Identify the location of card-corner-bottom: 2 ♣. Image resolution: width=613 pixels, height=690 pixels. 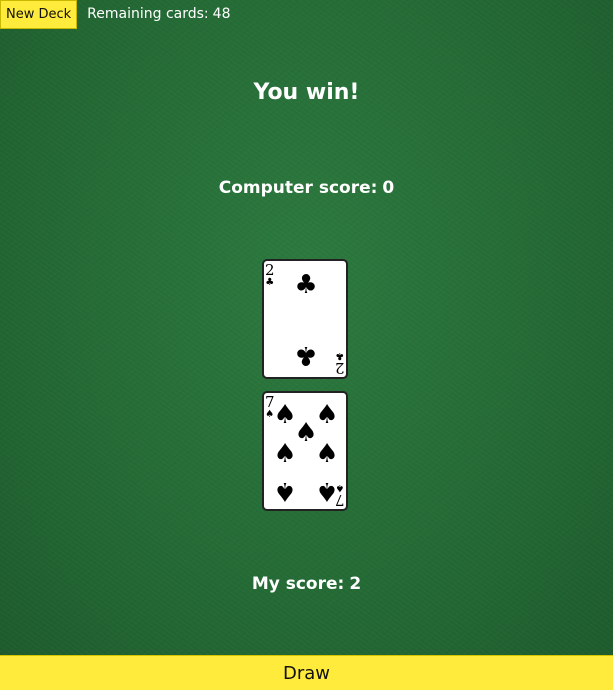
(340, 363).